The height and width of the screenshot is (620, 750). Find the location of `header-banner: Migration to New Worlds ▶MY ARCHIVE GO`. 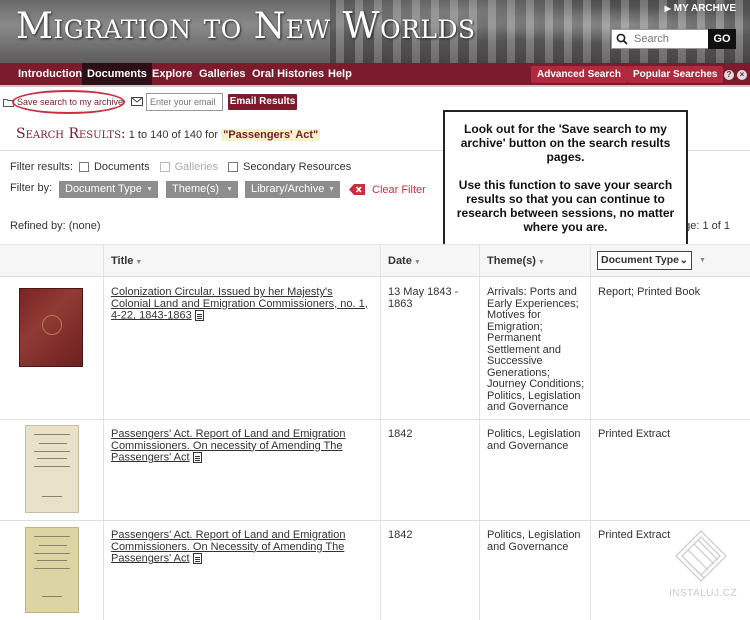

header-banner: Migration to New Worlds ▶MY ARCHIVE GO is located at coordinates (375, 31).